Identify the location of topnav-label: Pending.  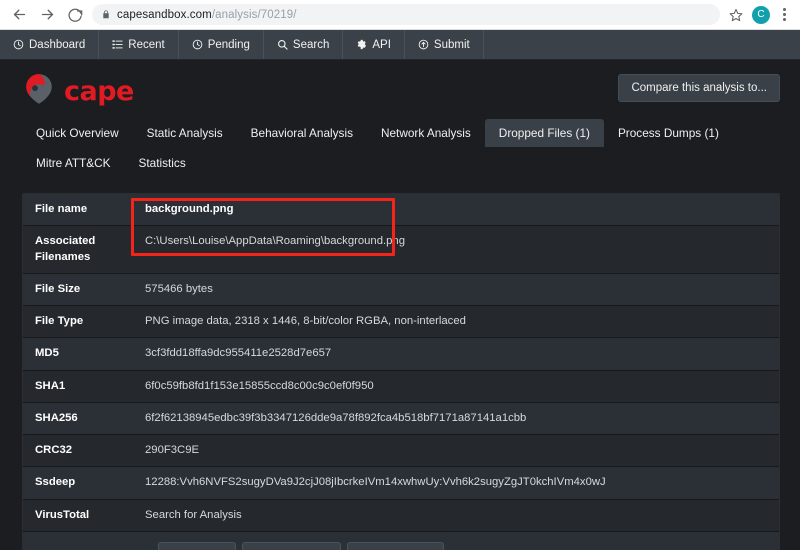
(228, 44).